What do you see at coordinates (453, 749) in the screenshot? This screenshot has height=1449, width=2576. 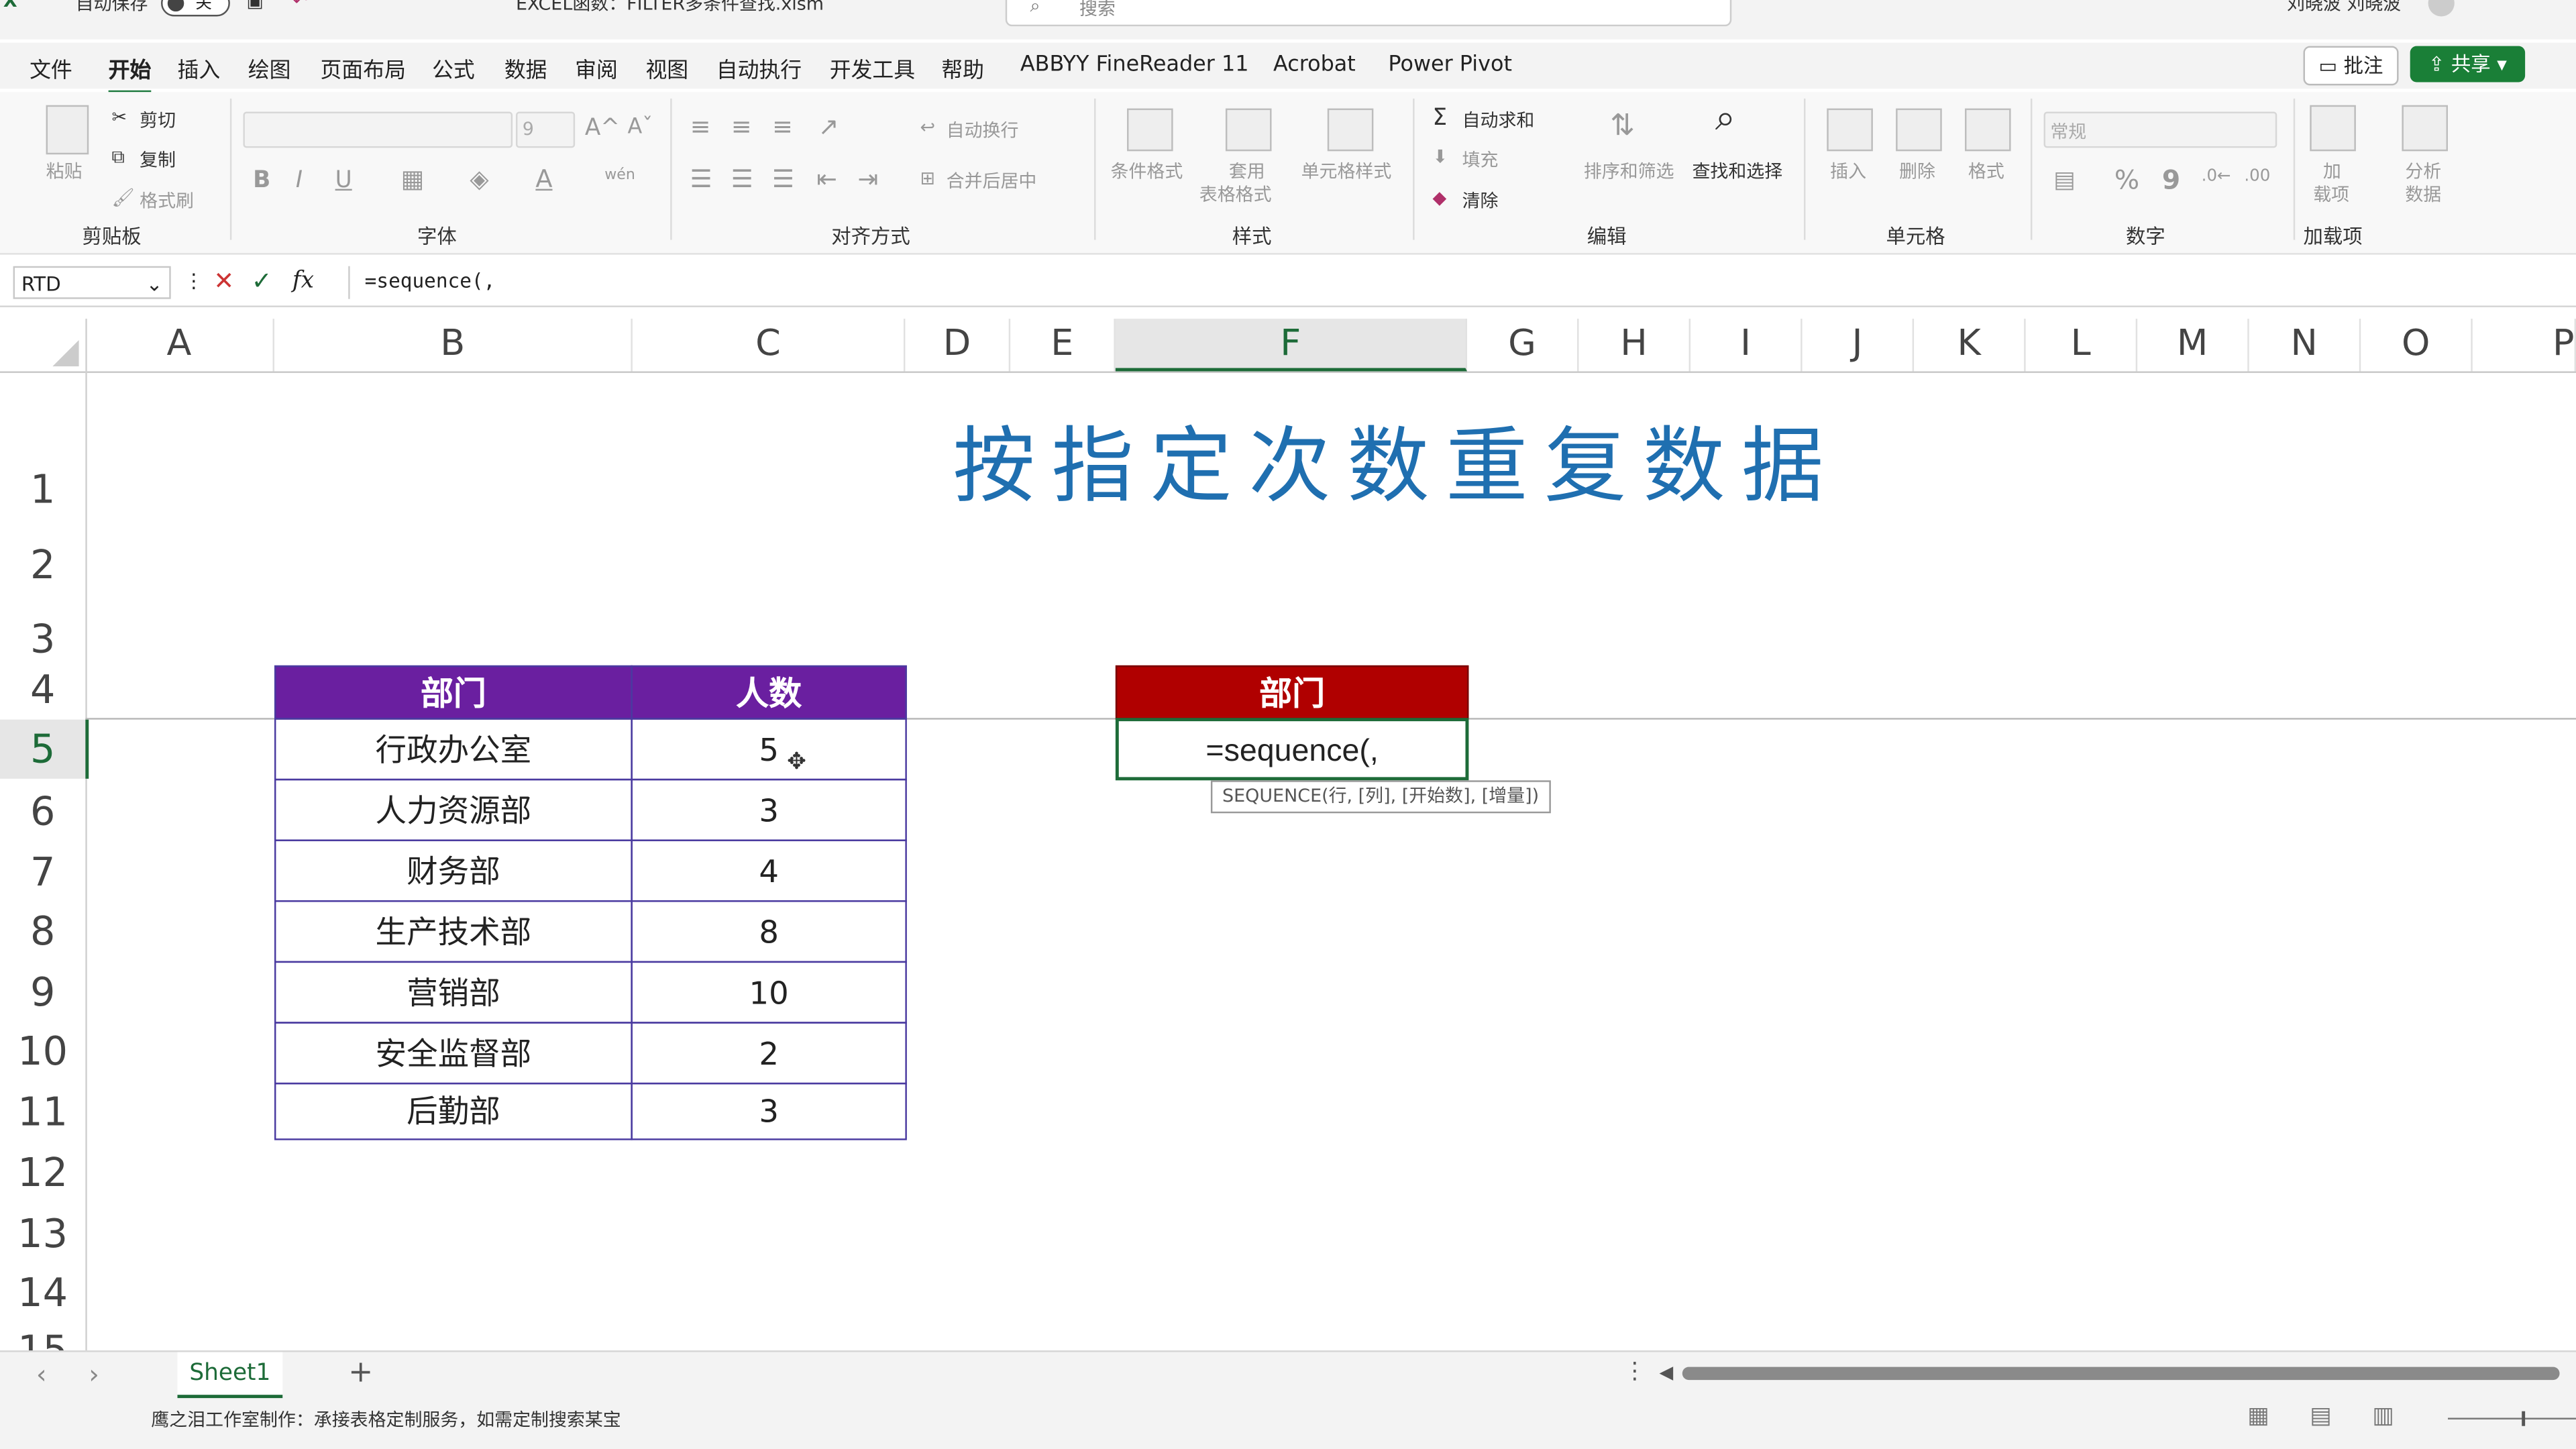 I see `table-cell-department: 行政办公室` at bounding box center [453, 749].